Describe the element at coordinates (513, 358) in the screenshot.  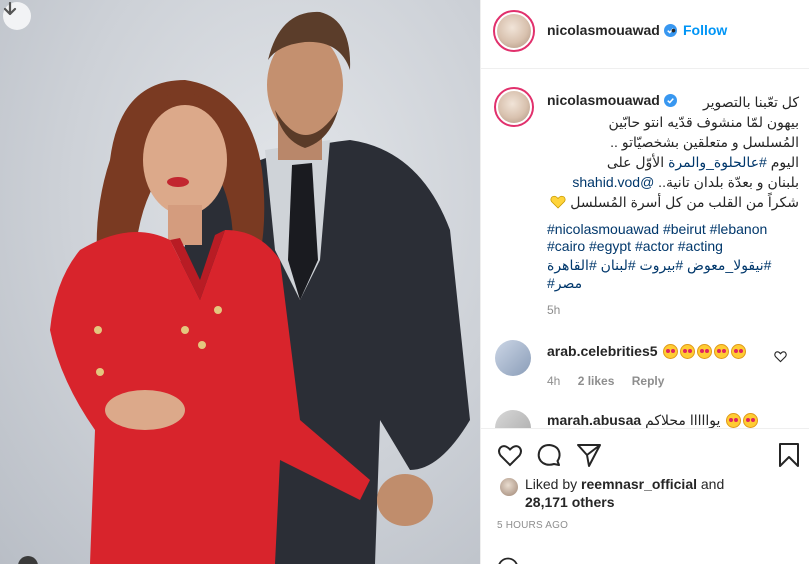
I see `comment-avatar` at that location.